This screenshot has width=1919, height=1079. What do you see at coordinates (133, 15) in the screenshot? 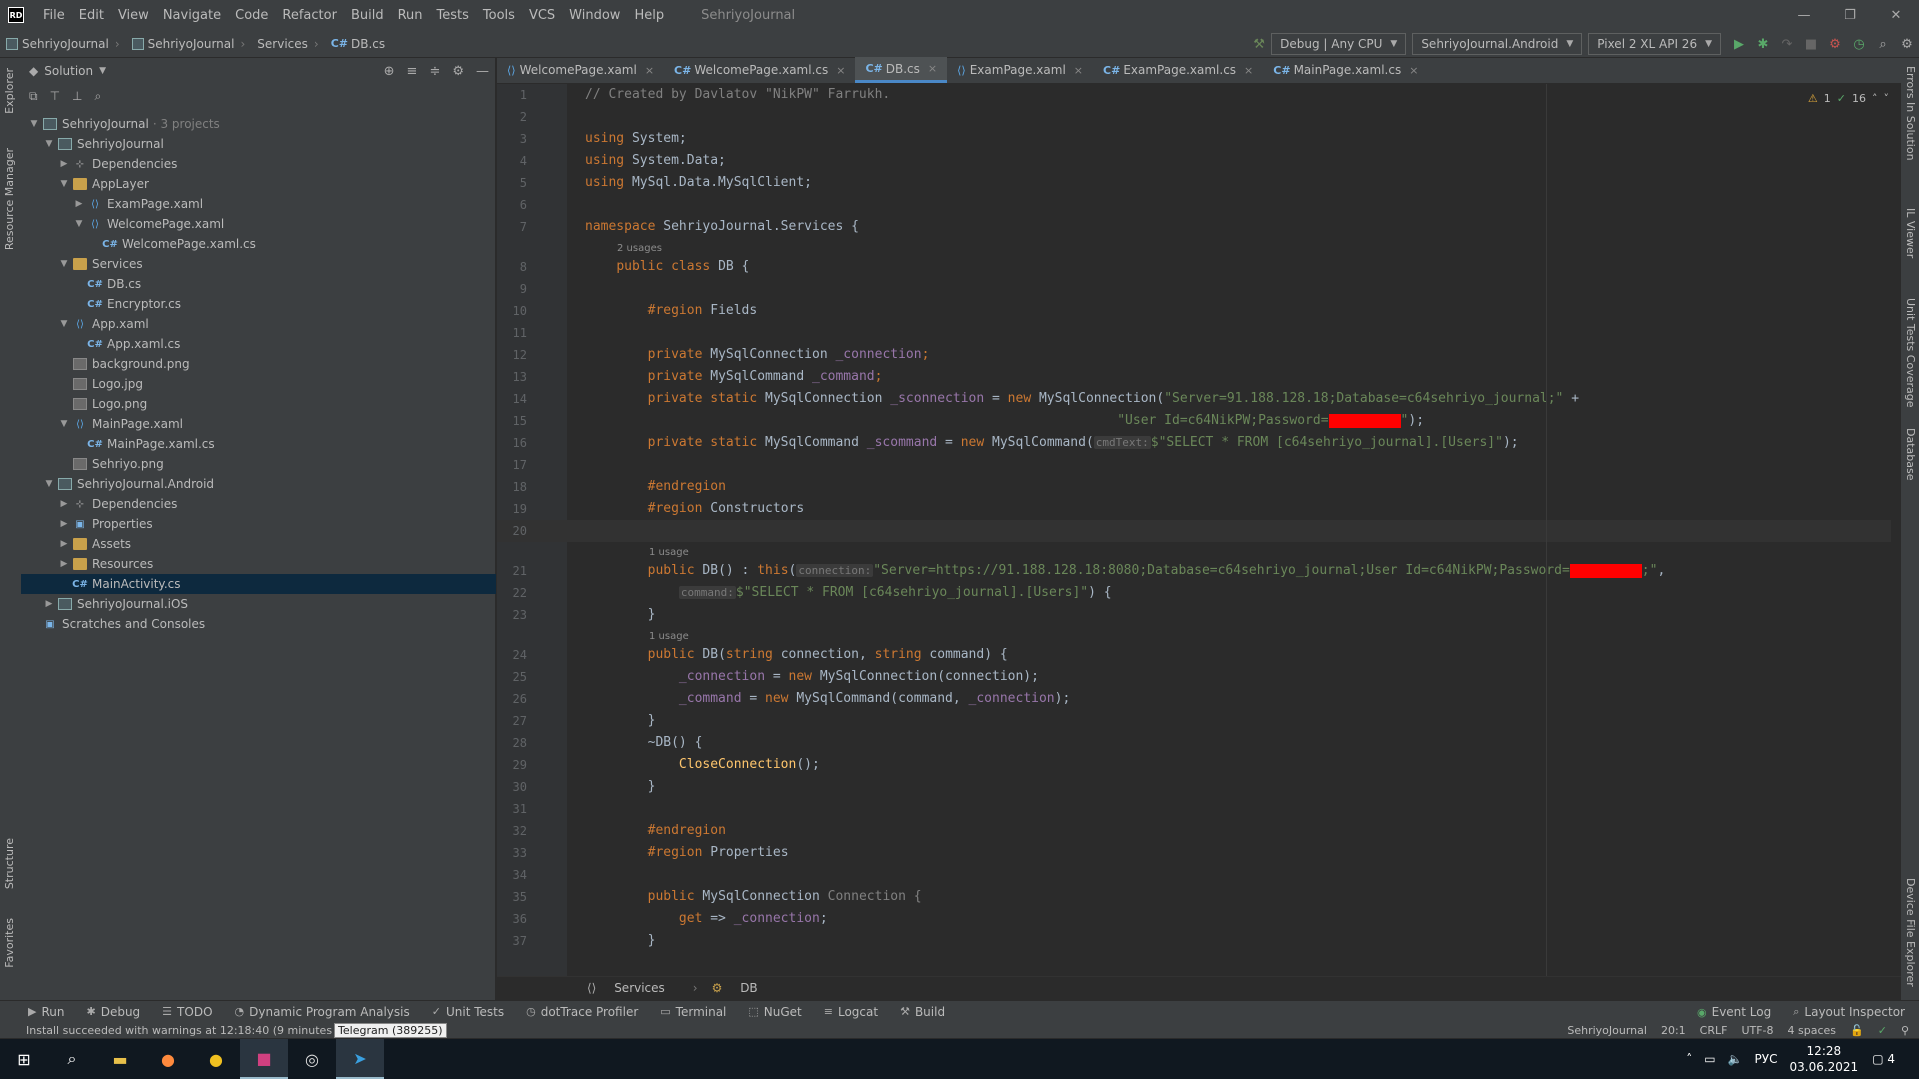
I see `menu-view: View` at bounding box center [133, 15].